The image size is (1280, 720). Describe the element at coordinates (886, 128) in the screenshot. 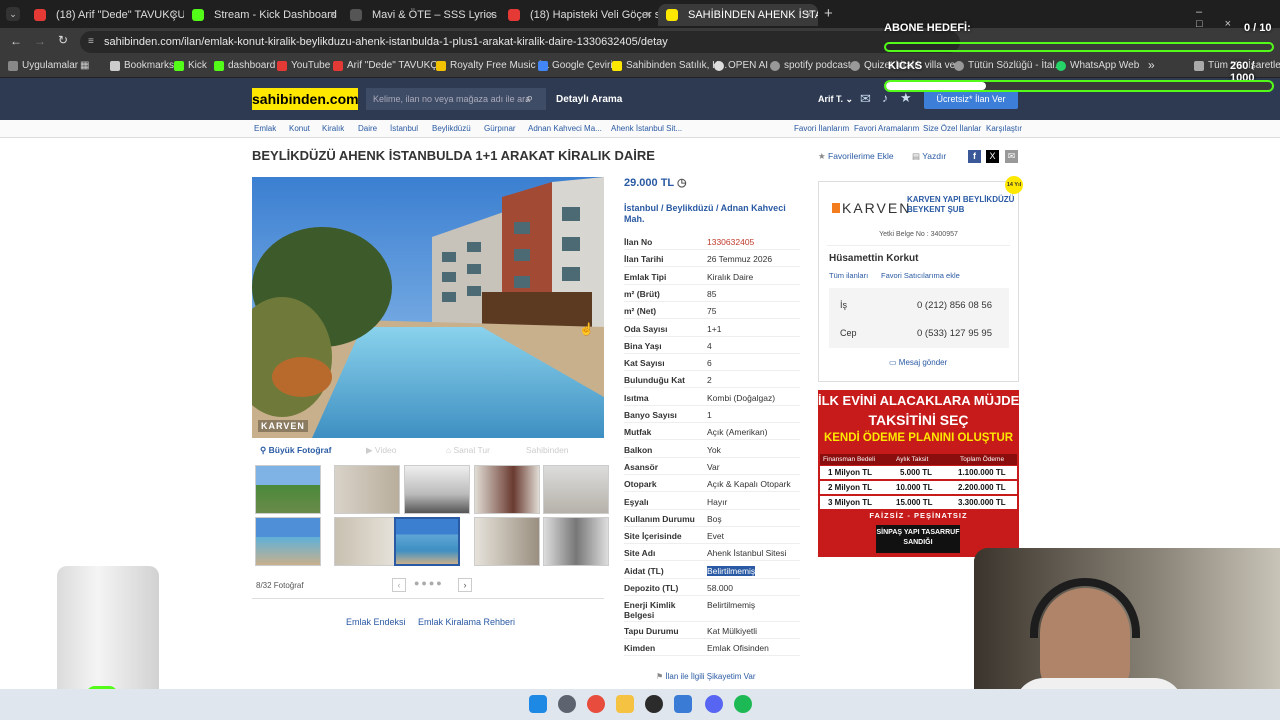

I see `favorite-searches-link: Favori Aramalarım` at that location.